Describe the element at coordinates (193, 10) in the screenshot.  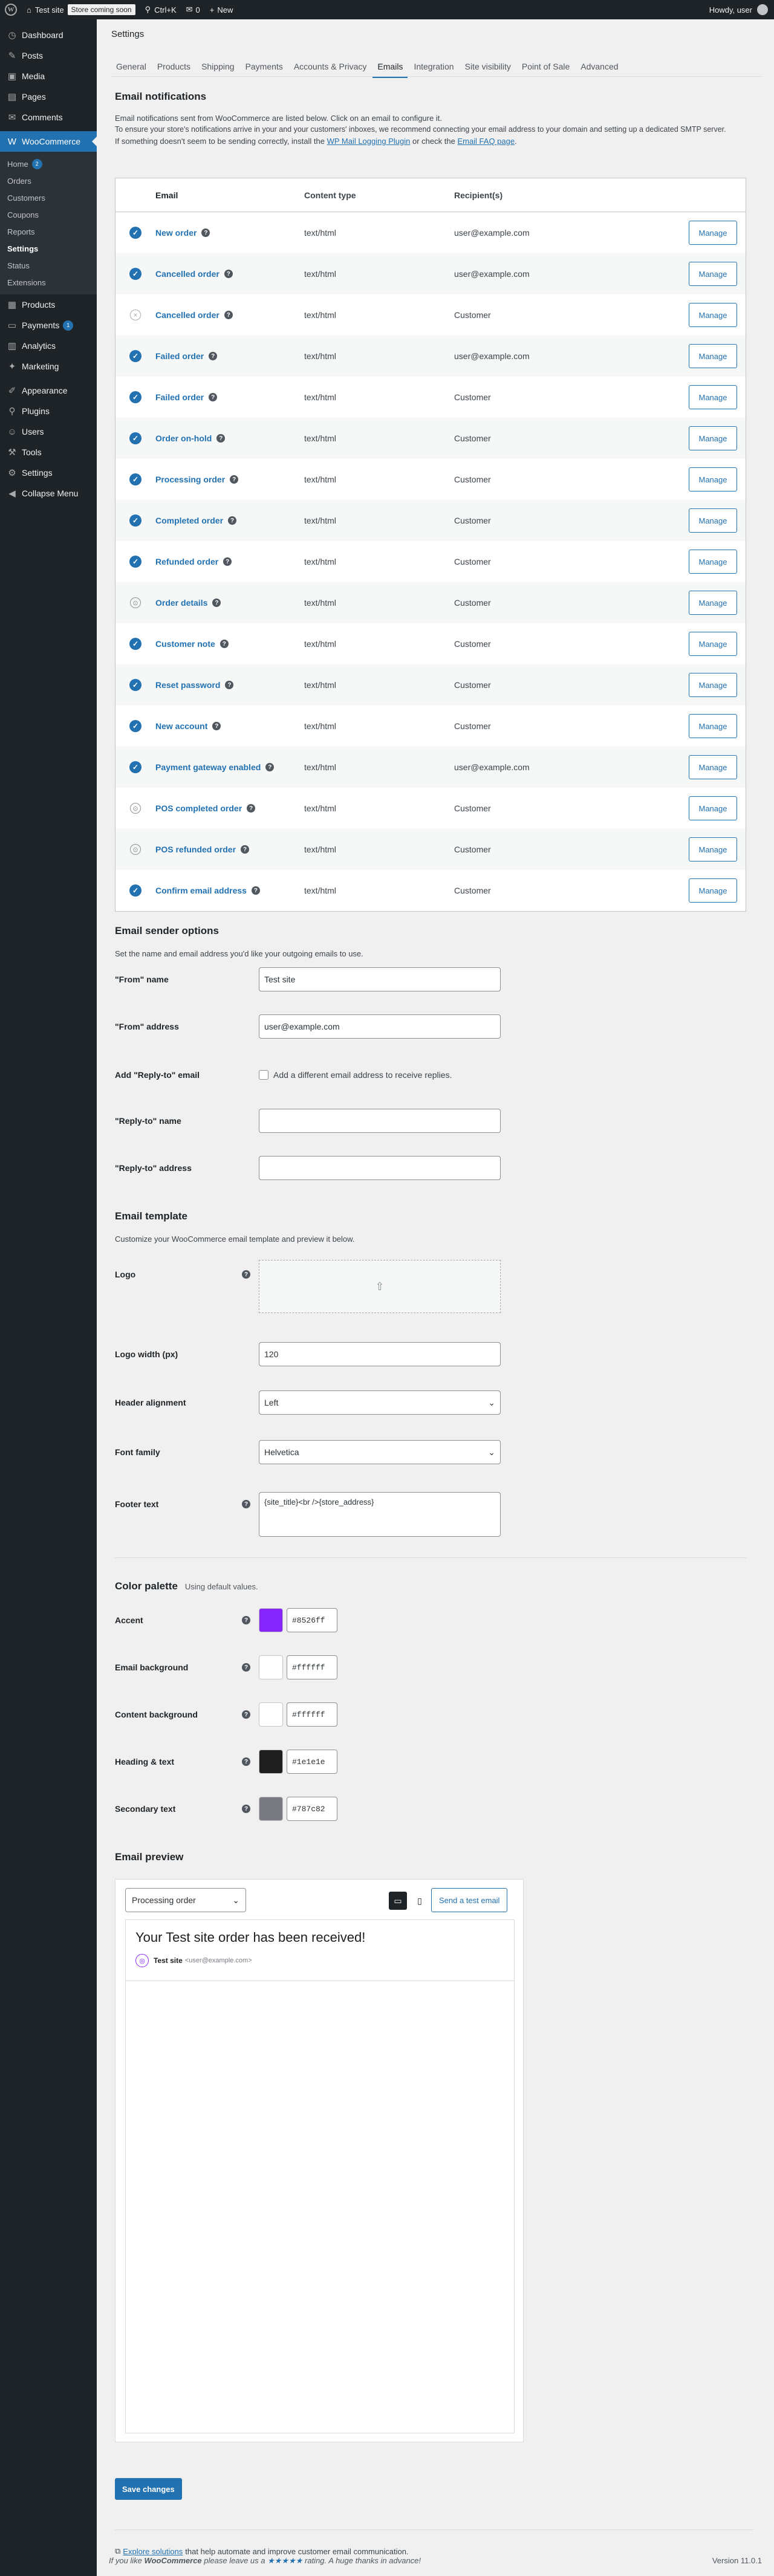
I see `comments-link: ✉ 0` at that location.